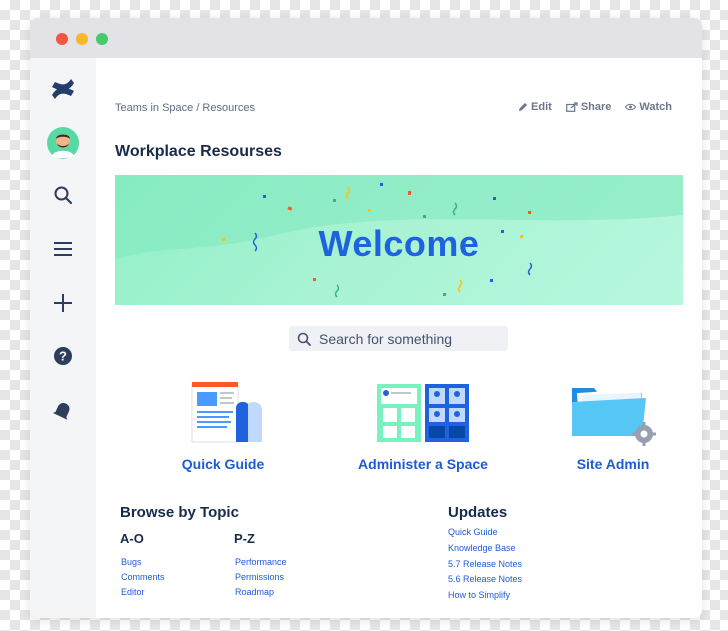 The image size is (728, 631). I want to click on topic-link: Permissions, so click(261, 577).